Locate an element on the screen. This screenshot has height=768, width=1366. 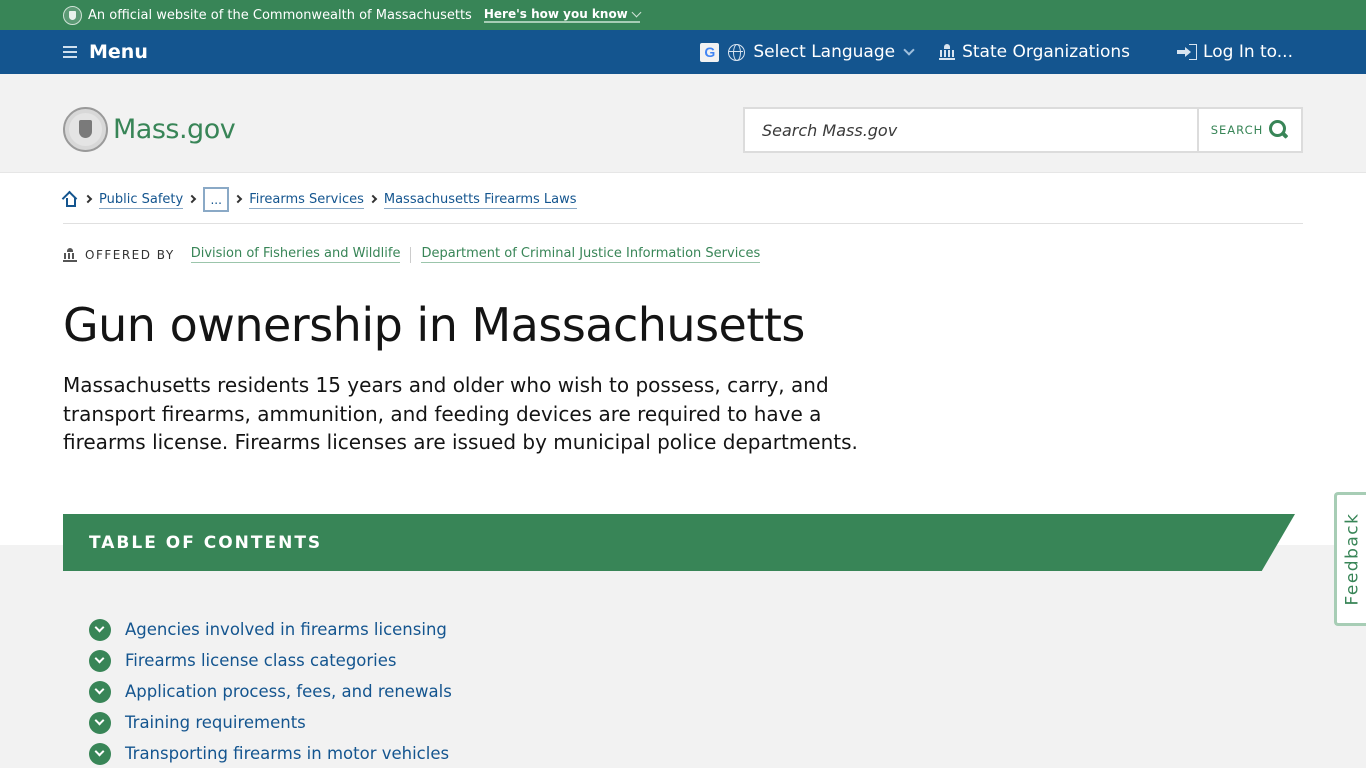
language-select: Select Language is located at coordinates (821, 52).